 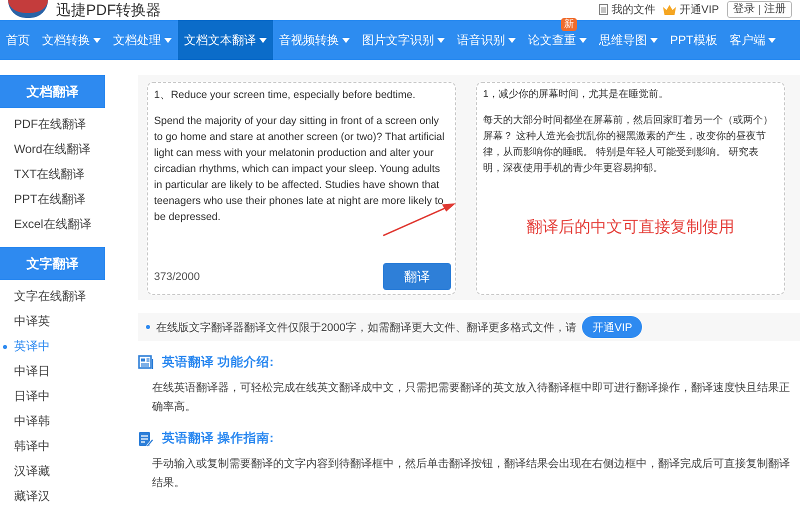 What do you see at coordinates (146, 438) in the screenshot?
I see `notepad-pencil-icon` at bounding box center [146, 438].